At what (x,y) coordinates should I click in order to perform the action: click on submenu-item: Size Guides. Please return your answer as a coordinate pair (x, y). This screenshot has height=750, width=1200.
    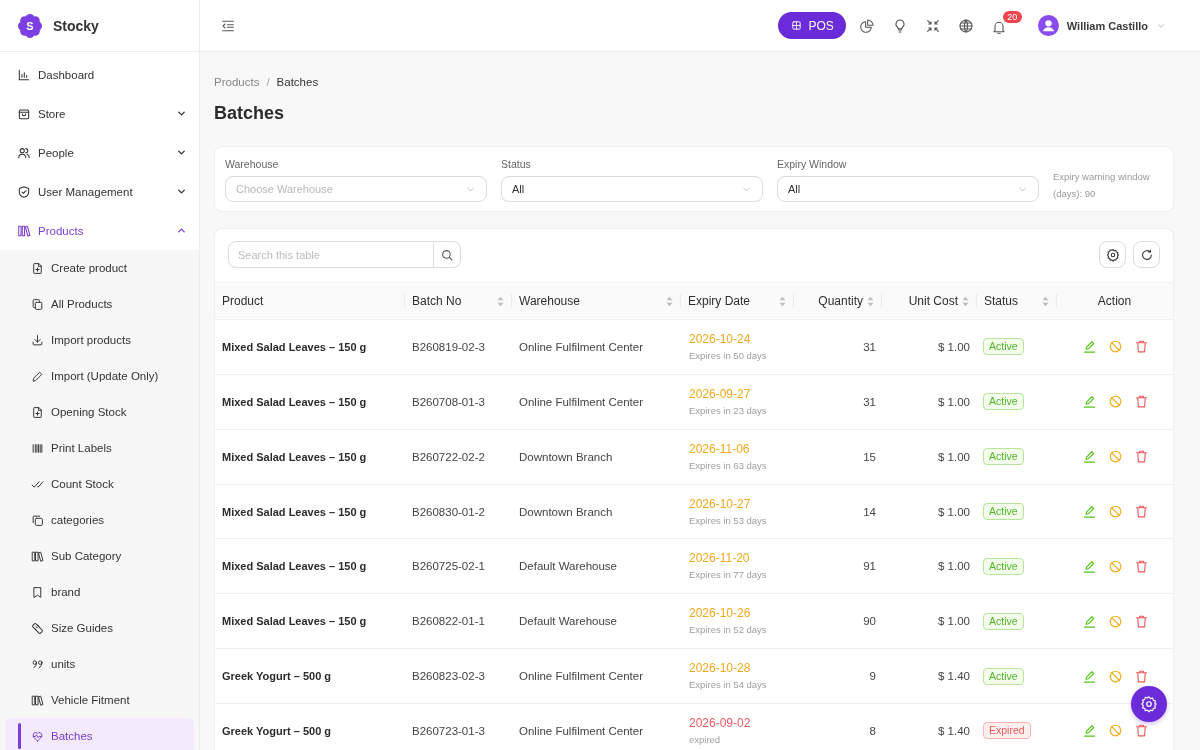
    Looking at the image, I should click on (99, 628).